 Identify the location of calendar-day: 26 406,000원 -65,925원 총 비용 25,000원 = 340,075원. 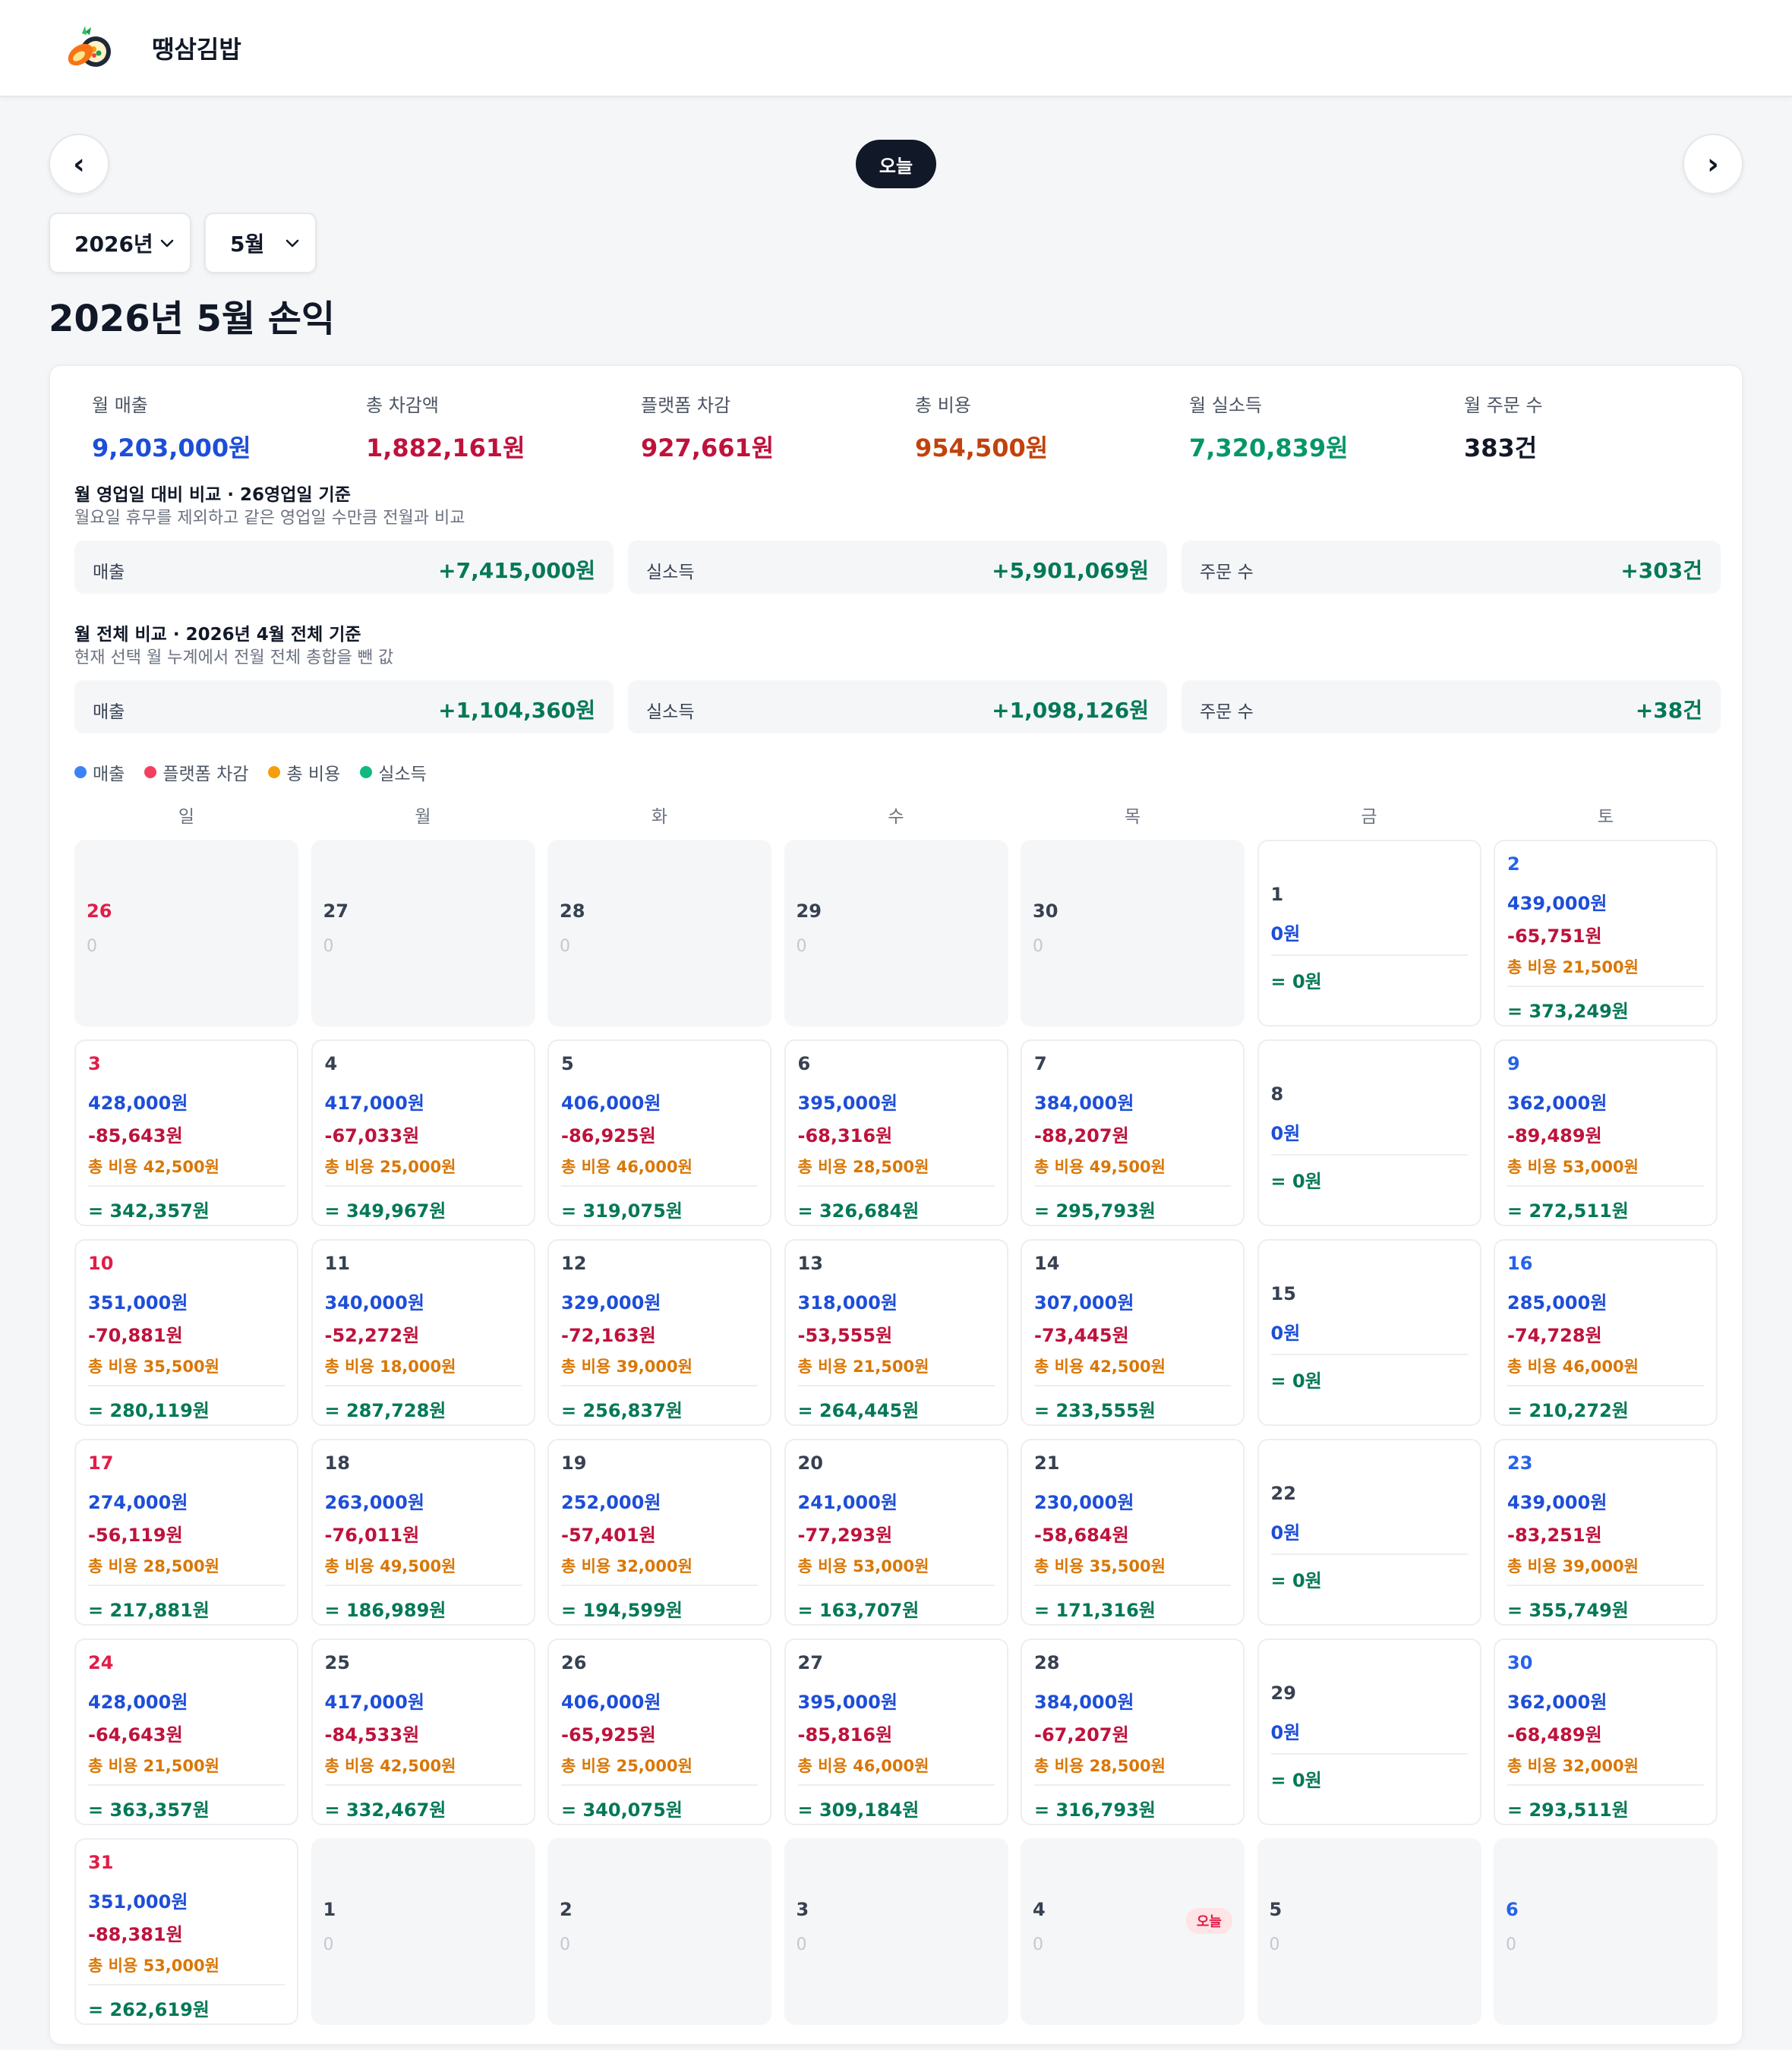
(659, 1731).